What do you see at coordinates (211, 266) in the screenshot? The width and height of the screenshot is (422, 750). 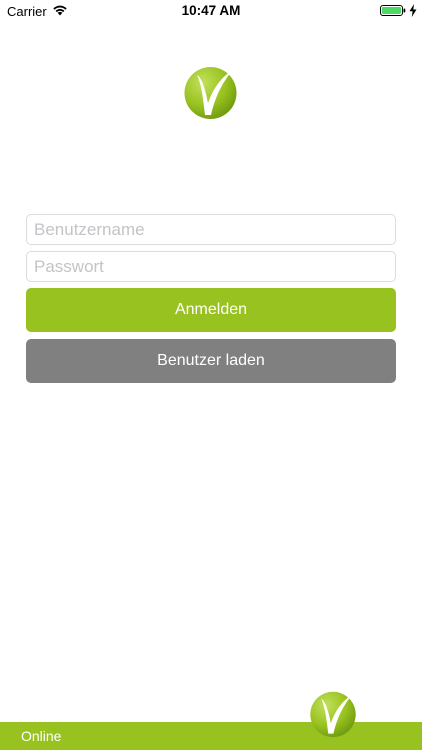 I see `password-input` at bounding box center [211, 266].